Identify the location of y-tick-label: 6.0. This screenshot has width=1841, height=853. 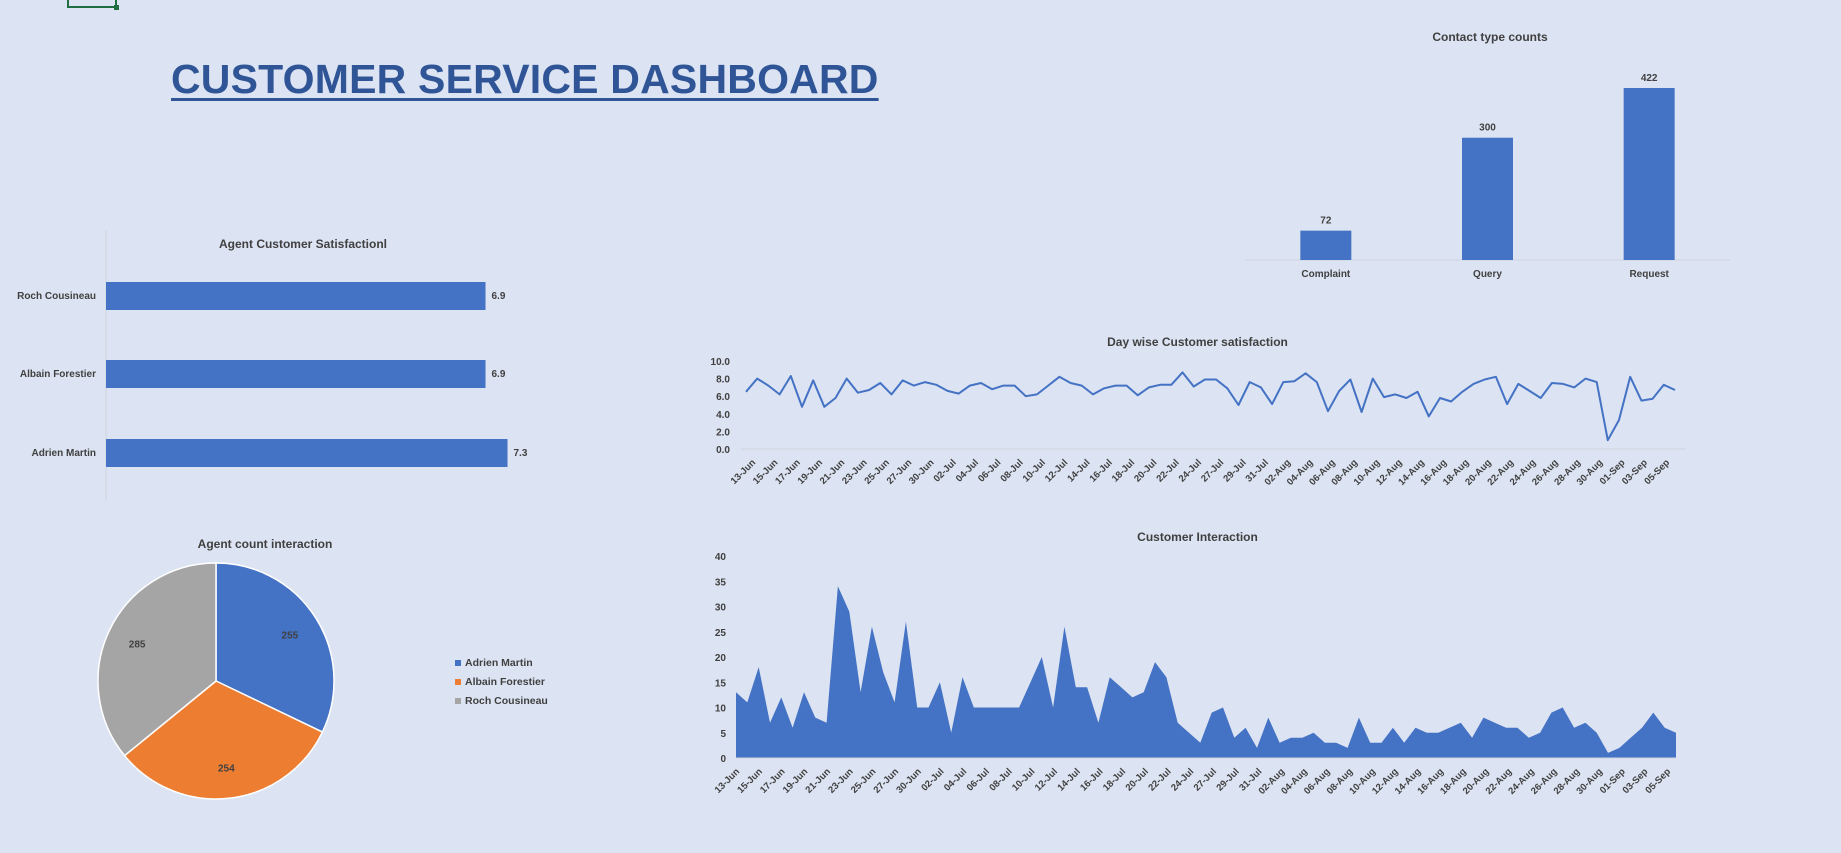
(723, 397).